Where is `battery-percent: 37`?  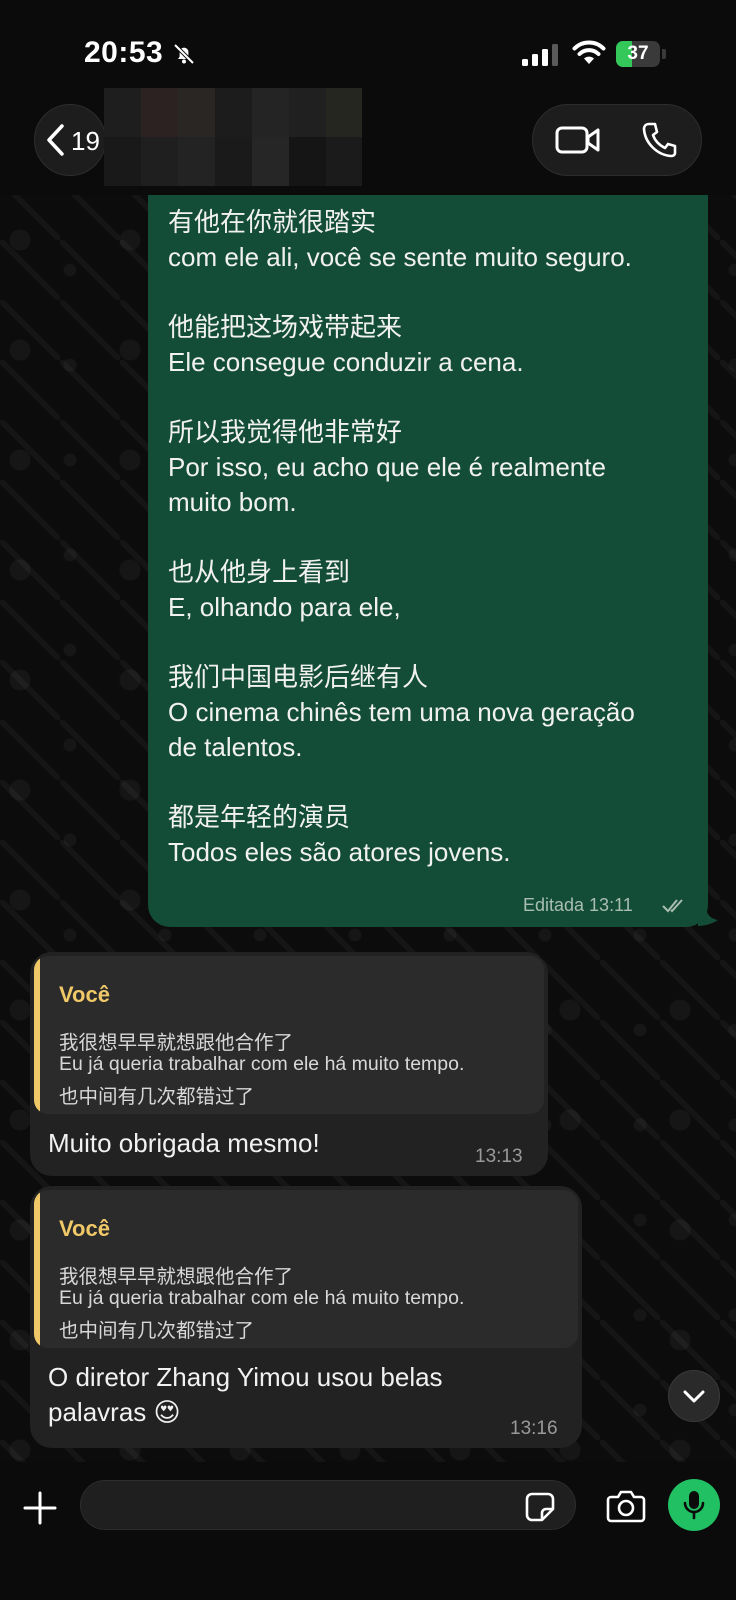 battery-percent: 37 is located at coordinates (638, 53).